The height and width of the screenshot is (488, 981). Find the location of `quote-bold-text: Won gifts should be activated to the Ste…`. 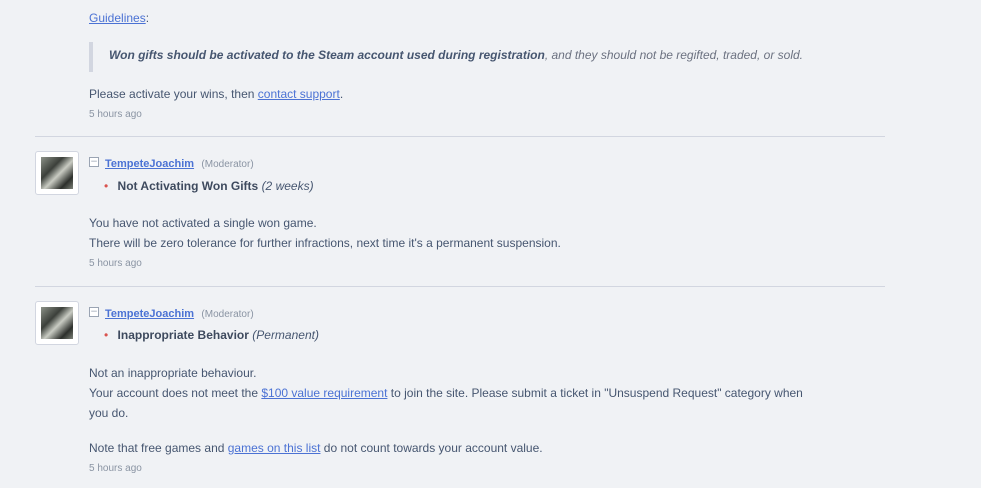

quote-bold-text: Won gifts should be activated to the Ste… is located at coordinates (327, 55).